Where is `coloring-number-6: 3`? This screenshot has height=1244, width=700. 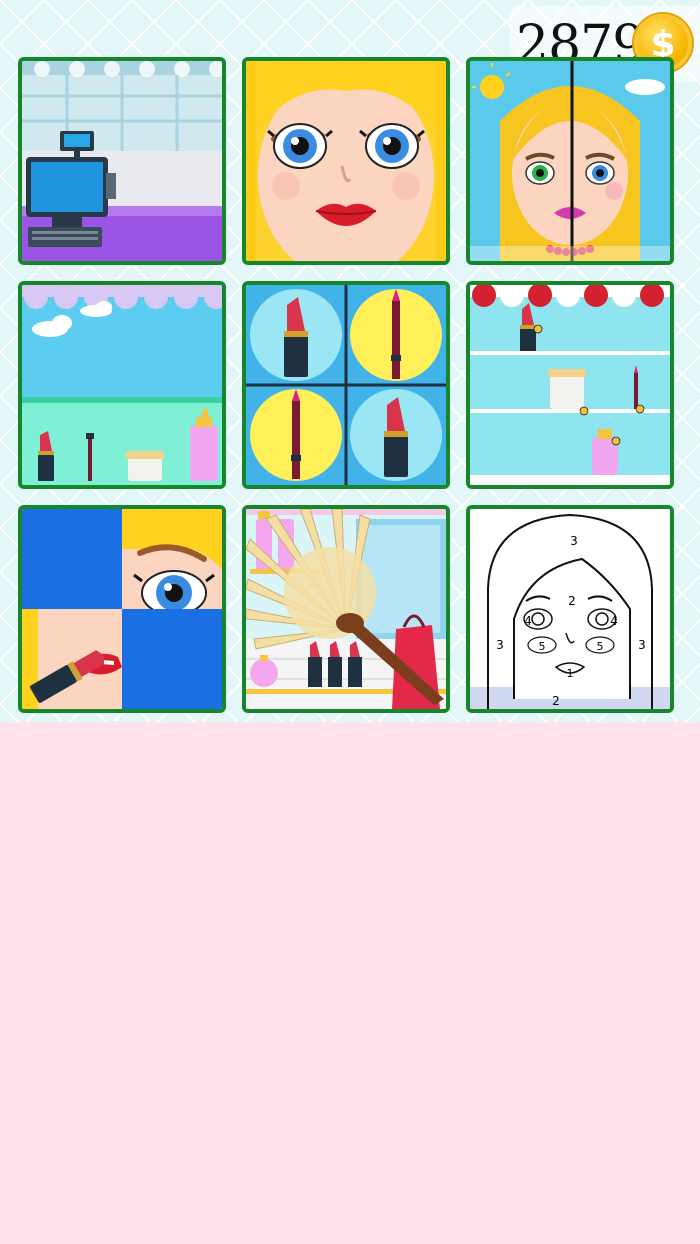 coloring-number-6: 3 is located at coordinates (642, 645).